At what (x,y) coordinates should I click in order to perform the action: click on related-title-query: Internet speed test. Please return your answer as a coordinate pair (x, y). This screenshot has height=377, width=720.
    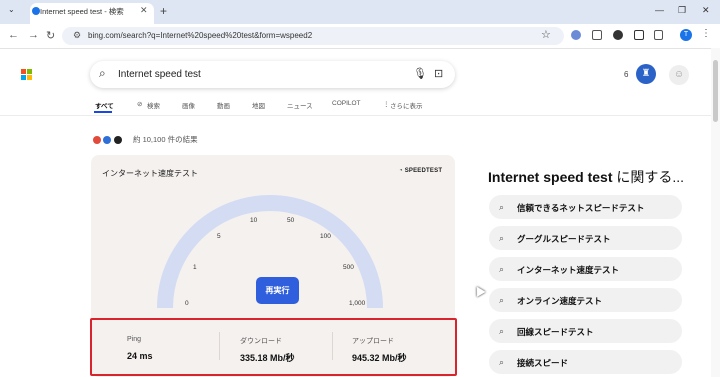
    Looking at the image, I should click on (550, 177).